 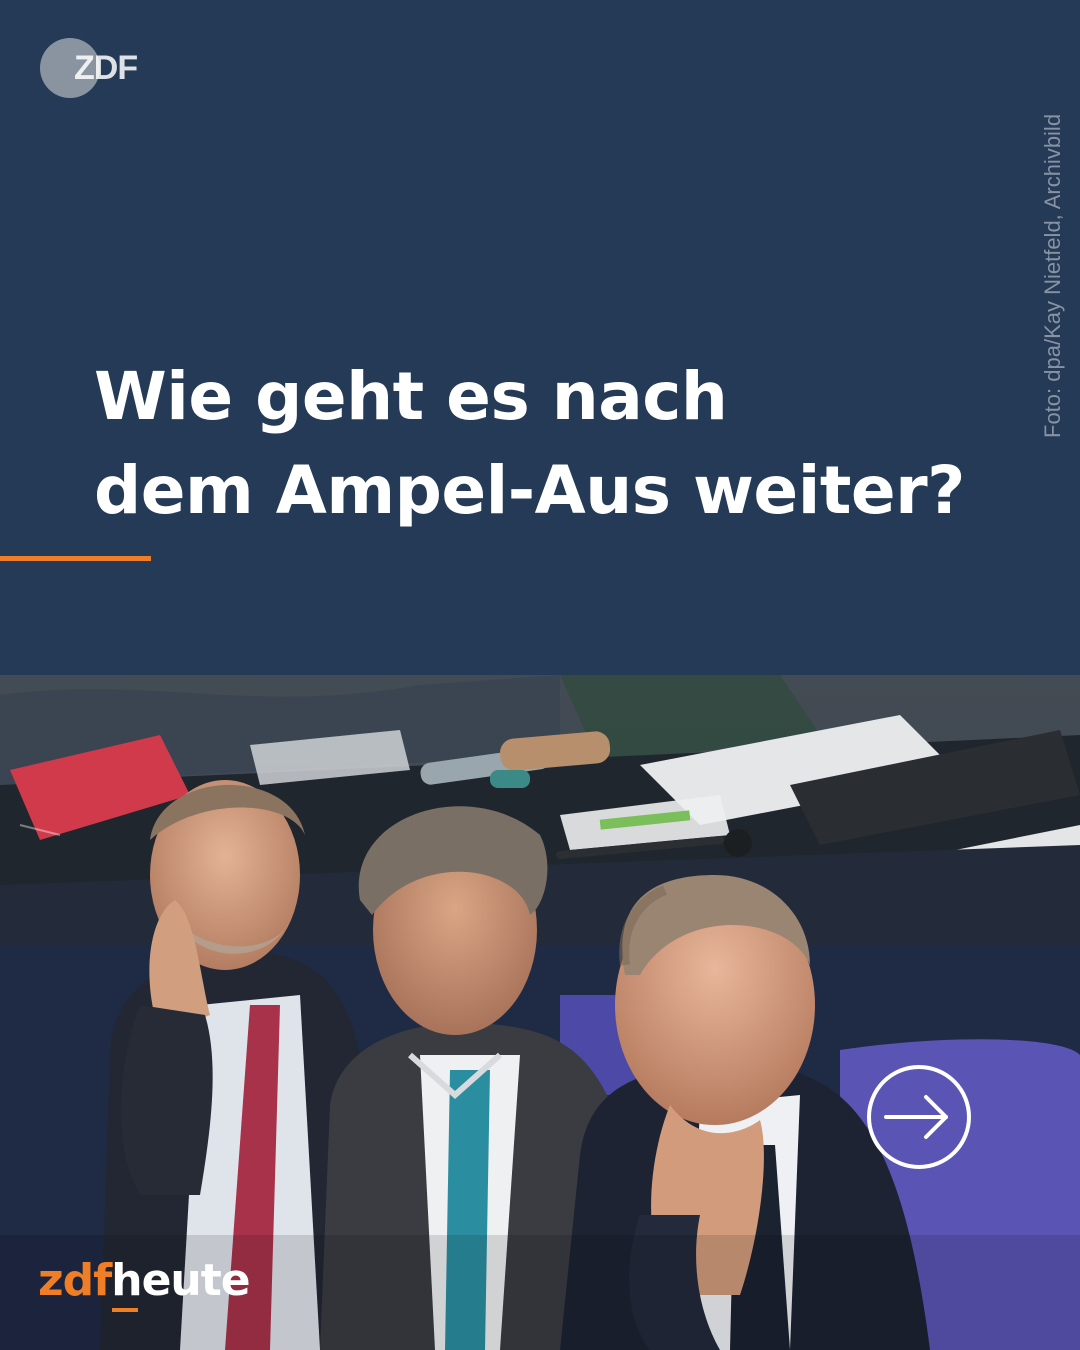 What do you see at coordinates (529, 490) in the screenshot?
I see `headline-line-2: dem Ampel-Aus weiter?` at bounding box center [529, 490].